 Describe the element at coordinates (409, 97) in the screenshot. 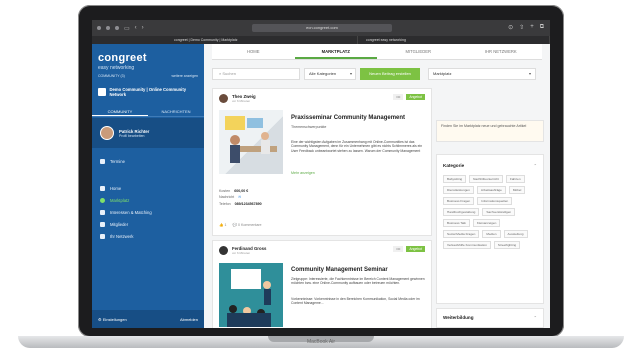

I see `post-actions: ••• Angebot` at that location.